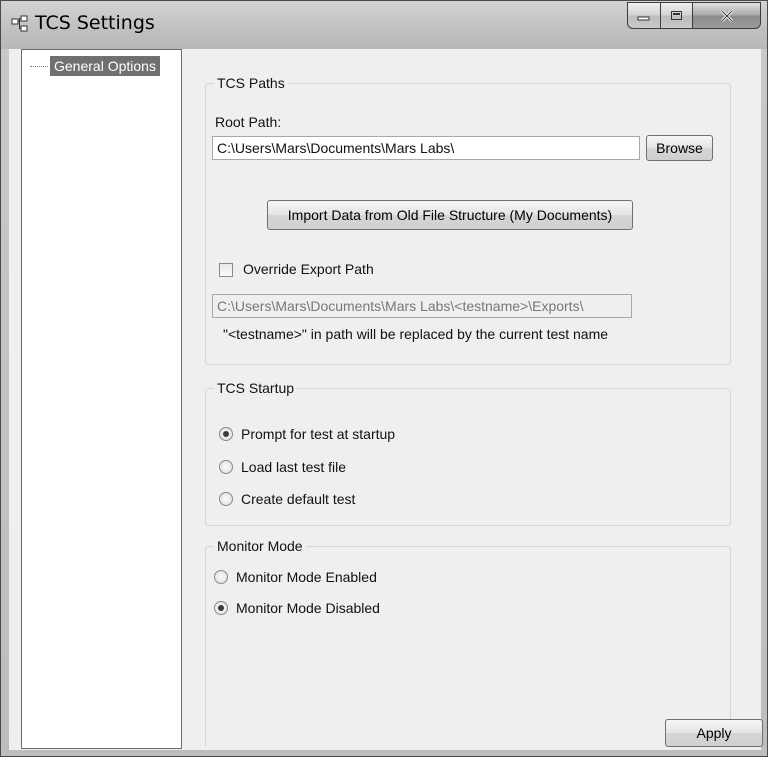 This screenshot has height=757, width=768. I want to click on radio-label: Monitor Mode Enabled, so click(306, 577).